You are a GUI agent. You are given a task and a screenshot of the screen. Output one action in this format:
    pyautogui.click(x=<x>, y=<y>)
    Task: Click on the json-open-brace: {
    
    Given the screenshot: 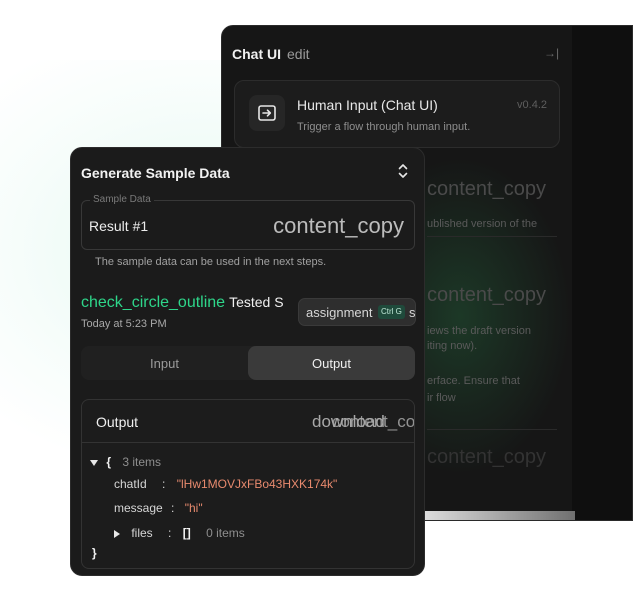 What is the action you would take?
    pyautogui.click(x=109, y=462)
    